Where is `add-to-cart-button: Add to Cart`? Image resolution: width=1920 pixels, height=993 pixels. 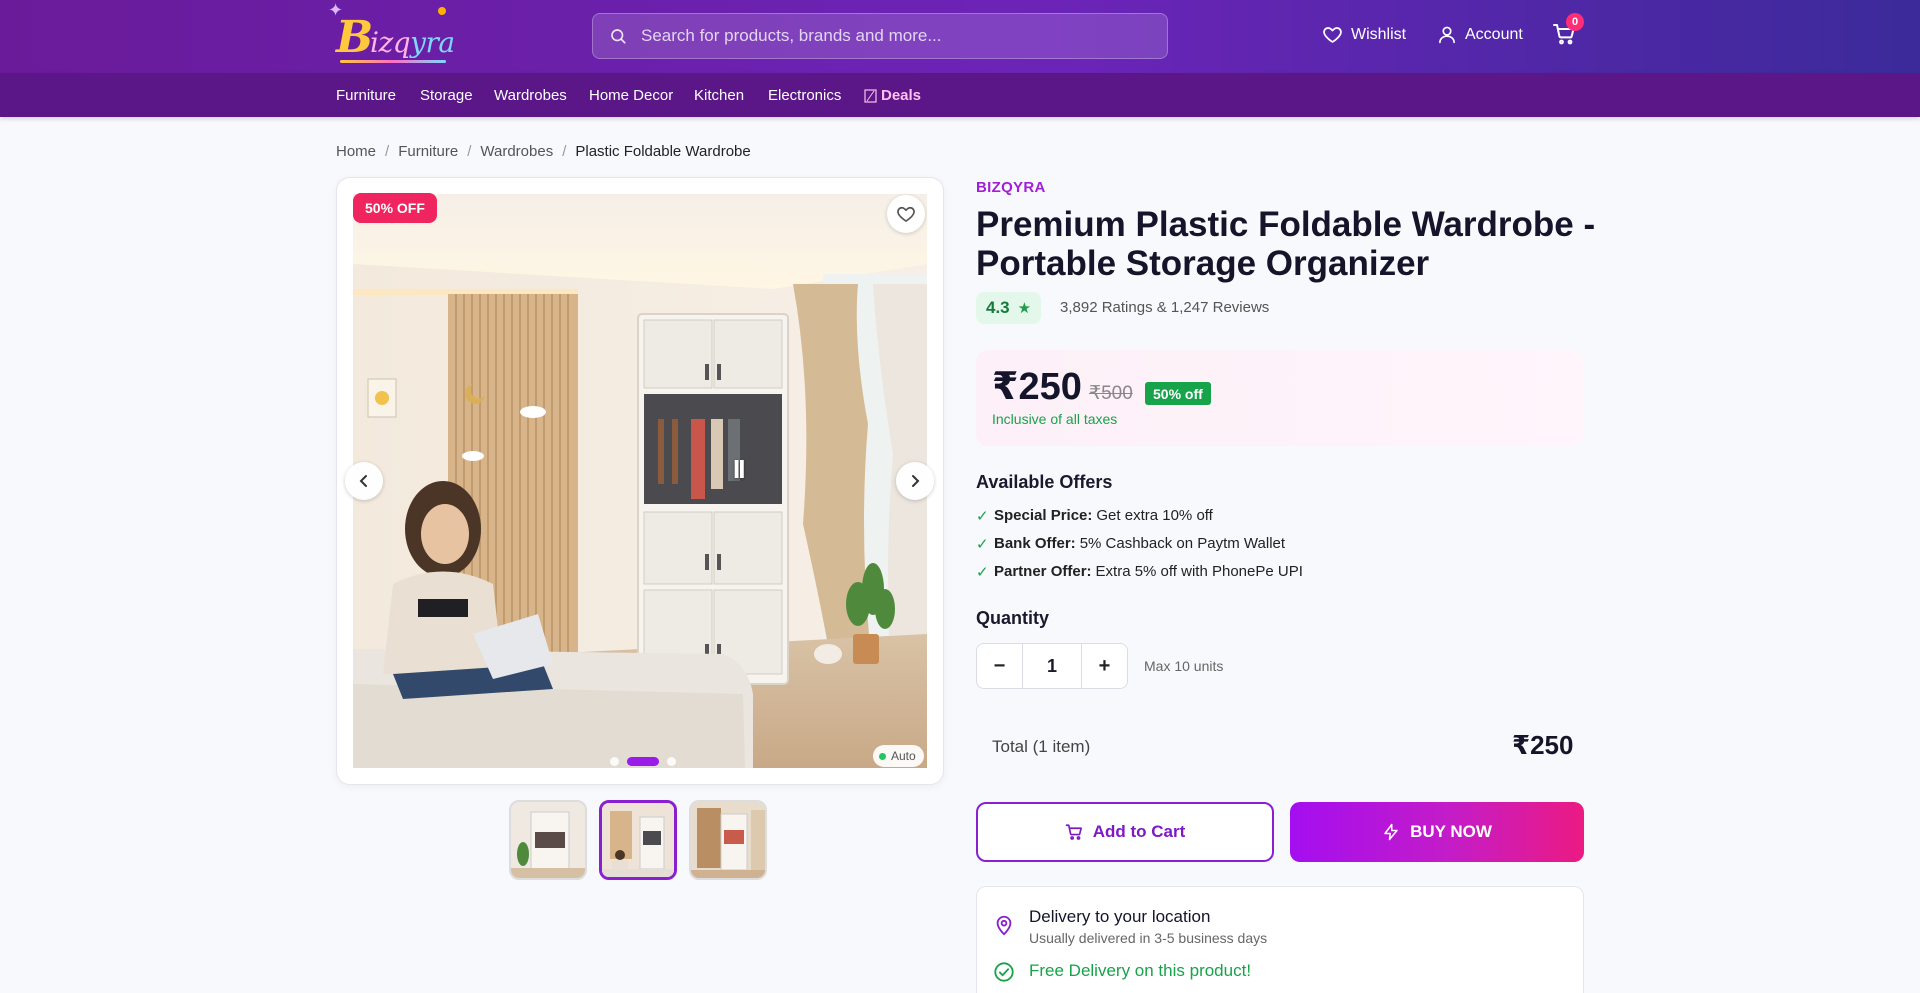
add-to-cart-button: Add to Cart is located at coordinates (1125, 832).